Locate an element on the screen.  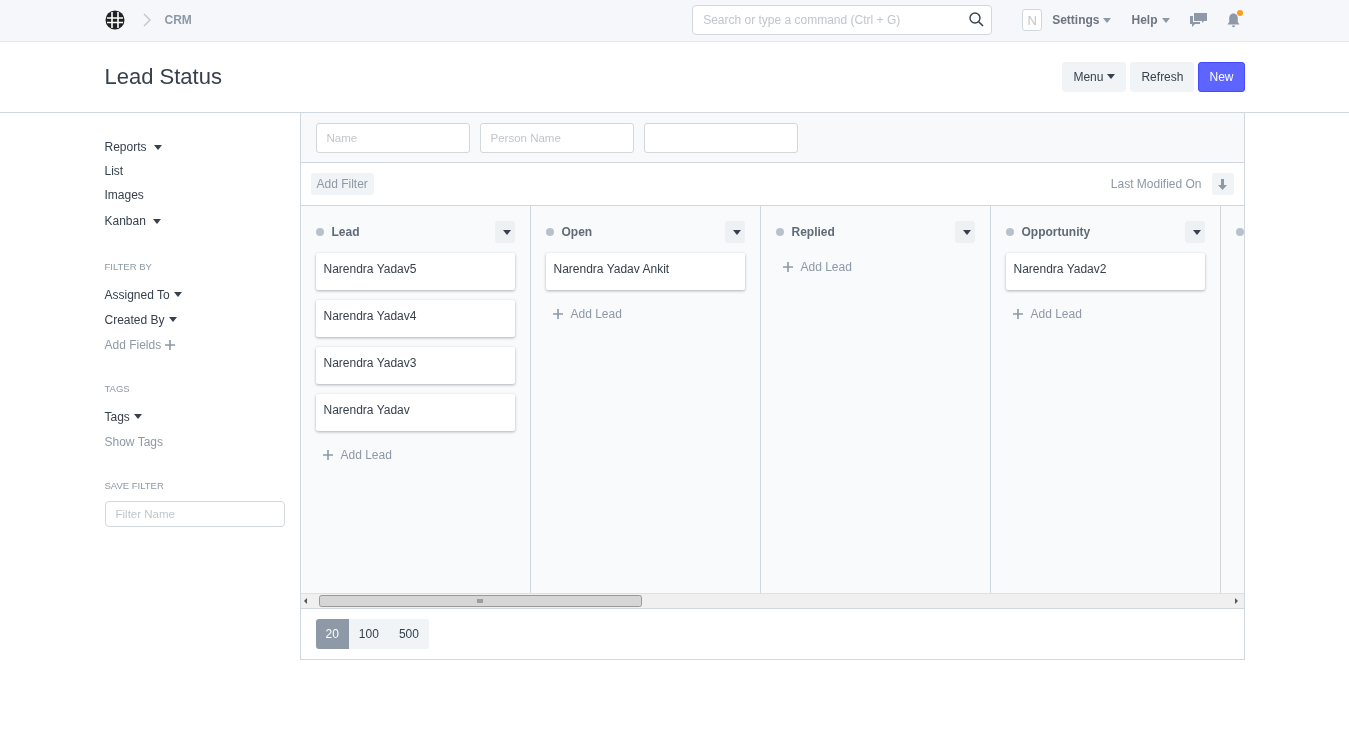
sidebar-dropdown: Tags is located at coordinates (194, 416).